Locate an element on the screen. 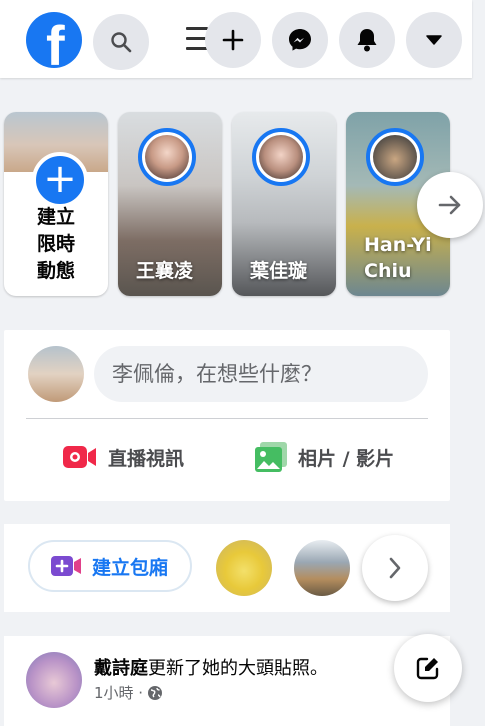 The height and width of the screenshot is (726, 485). create-room-button: 建立包廂 is located at coordinates (110, 566).